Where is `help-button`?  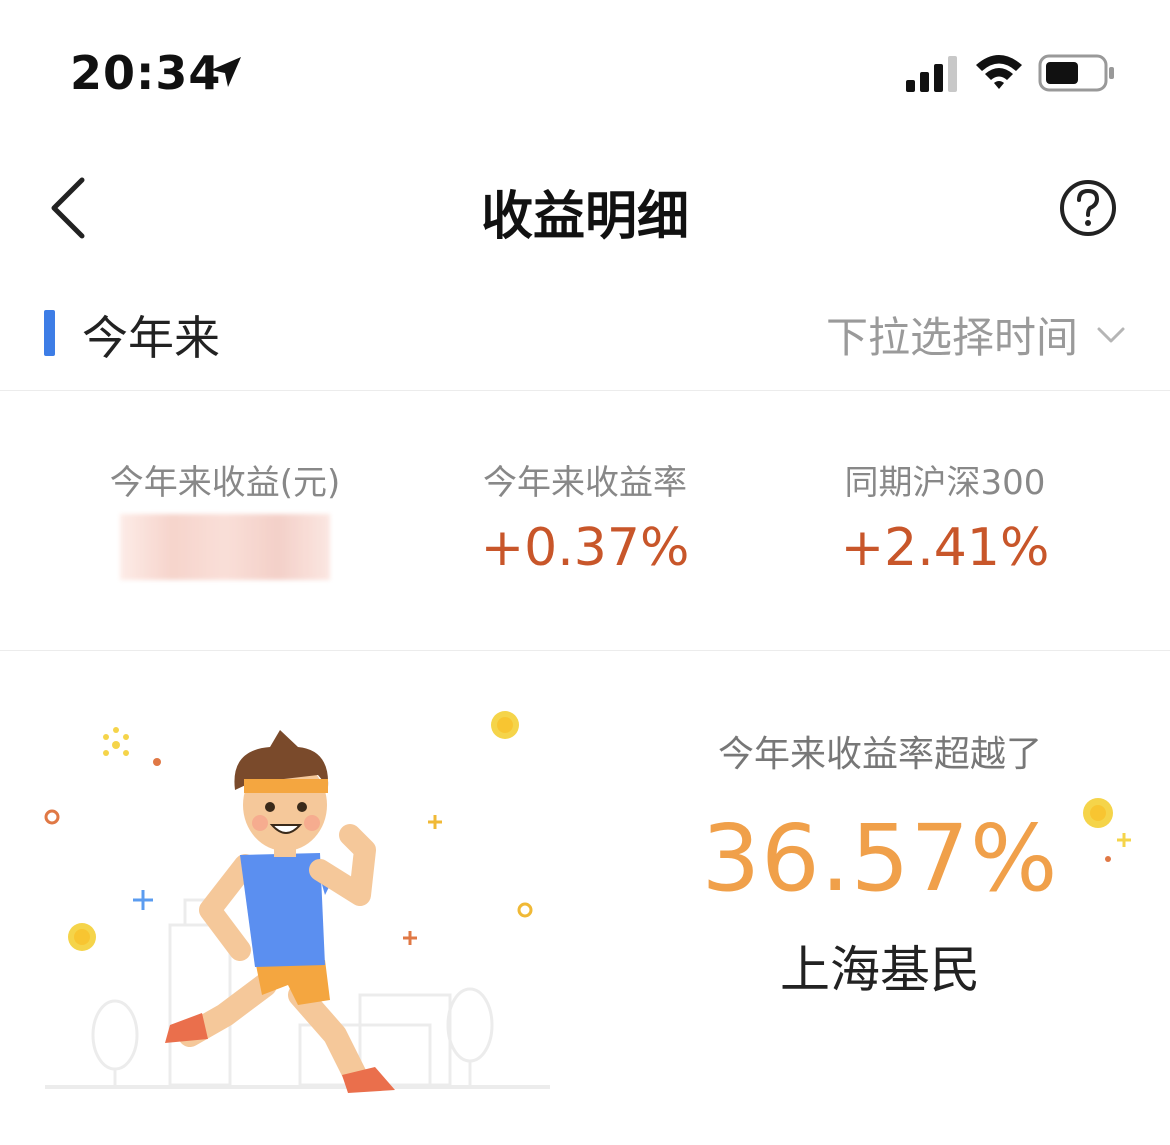 help-button is located at coordinates (1088, 208).